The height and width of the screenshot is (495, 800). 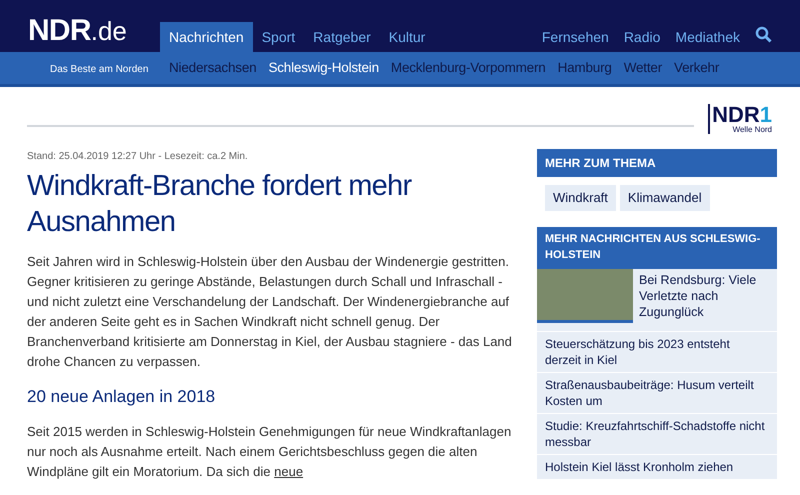 I want to click on article-paragraph: Seit Jahren wird in Schleswig-Holstein über den Ausbau der Windenergie gestritten. Gegner kritisieren zu geringe Abstände, Belastungen durch Schall und Infraschall - und nicht zuletzt eine Verschandelung der Landschaft. Der Windenergiebranche auf der anderen Seite geht es in Sachen Windkraft nicht schnell genug. Der Branchenverband kritisierte am Donnerstag in Kiel, der Ausbau stagniere - das Land drohe Chancen zu verpassen., so click(x=270, y=312).